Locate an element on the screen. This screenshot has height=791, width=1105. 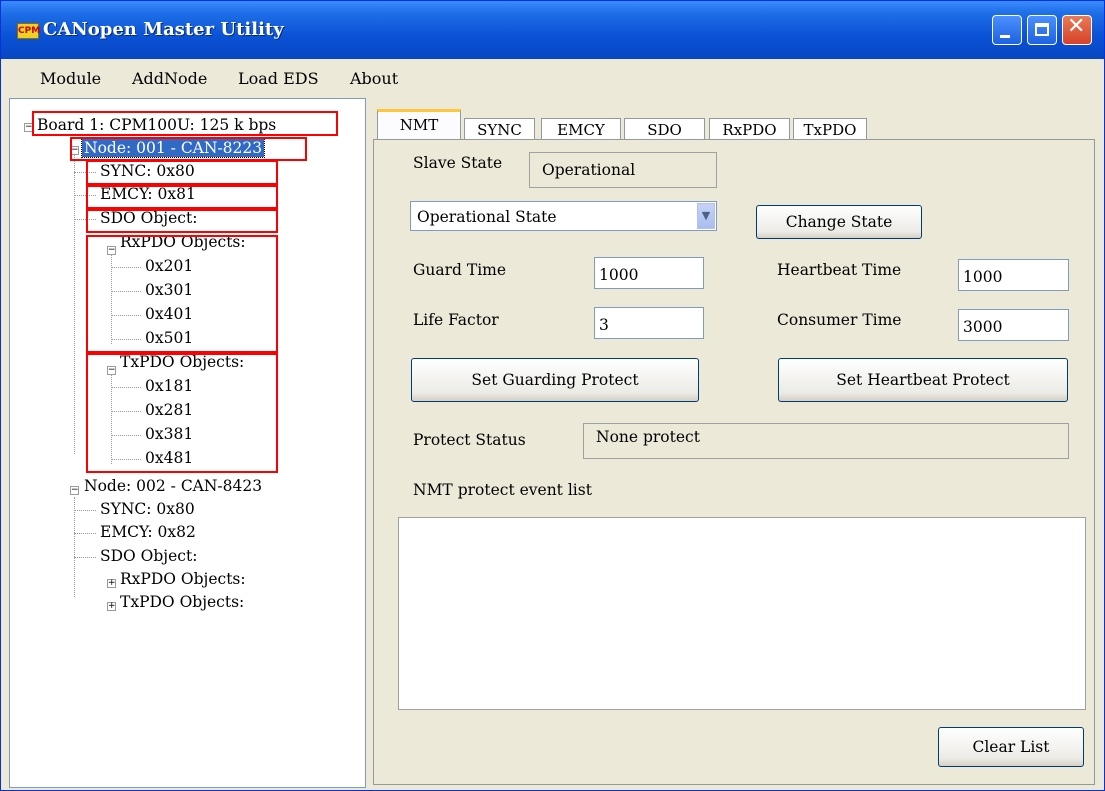
guard-time-input: 1000 is located at coordinates (649, 273).